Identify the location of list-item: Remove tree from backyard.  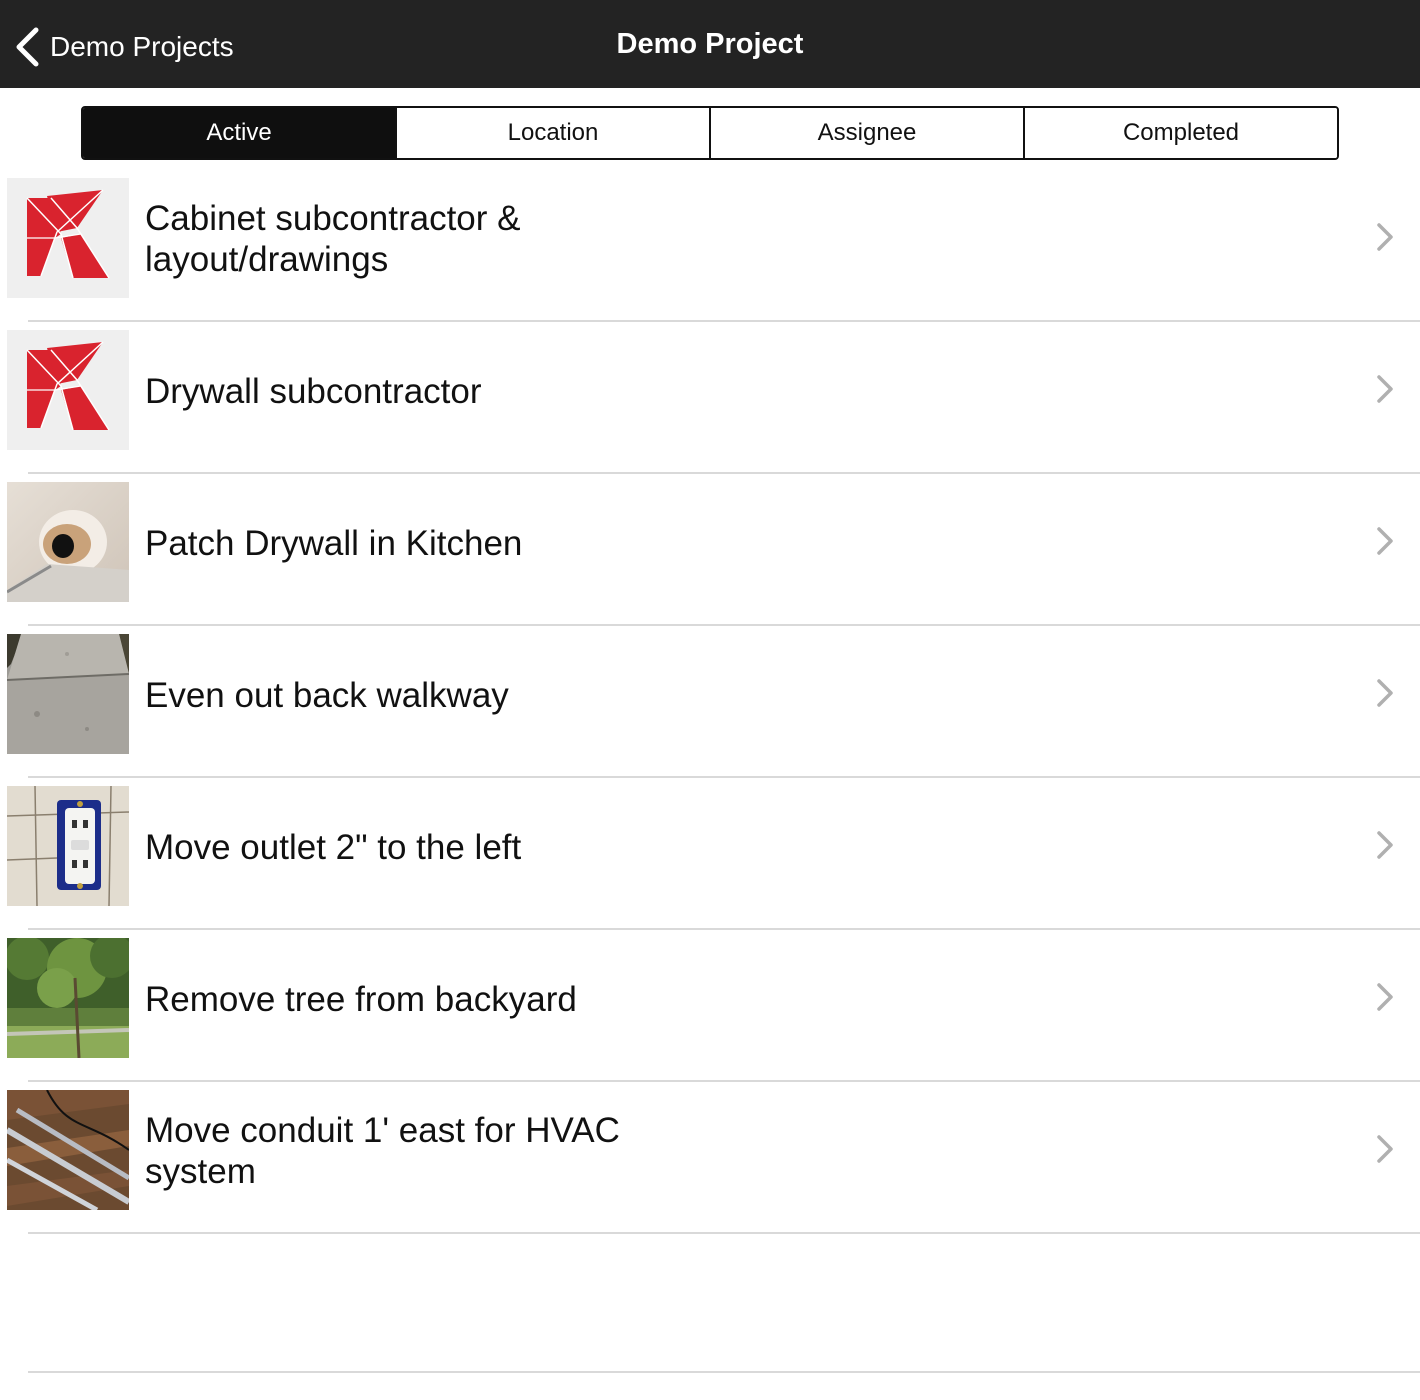
(710, 1006).